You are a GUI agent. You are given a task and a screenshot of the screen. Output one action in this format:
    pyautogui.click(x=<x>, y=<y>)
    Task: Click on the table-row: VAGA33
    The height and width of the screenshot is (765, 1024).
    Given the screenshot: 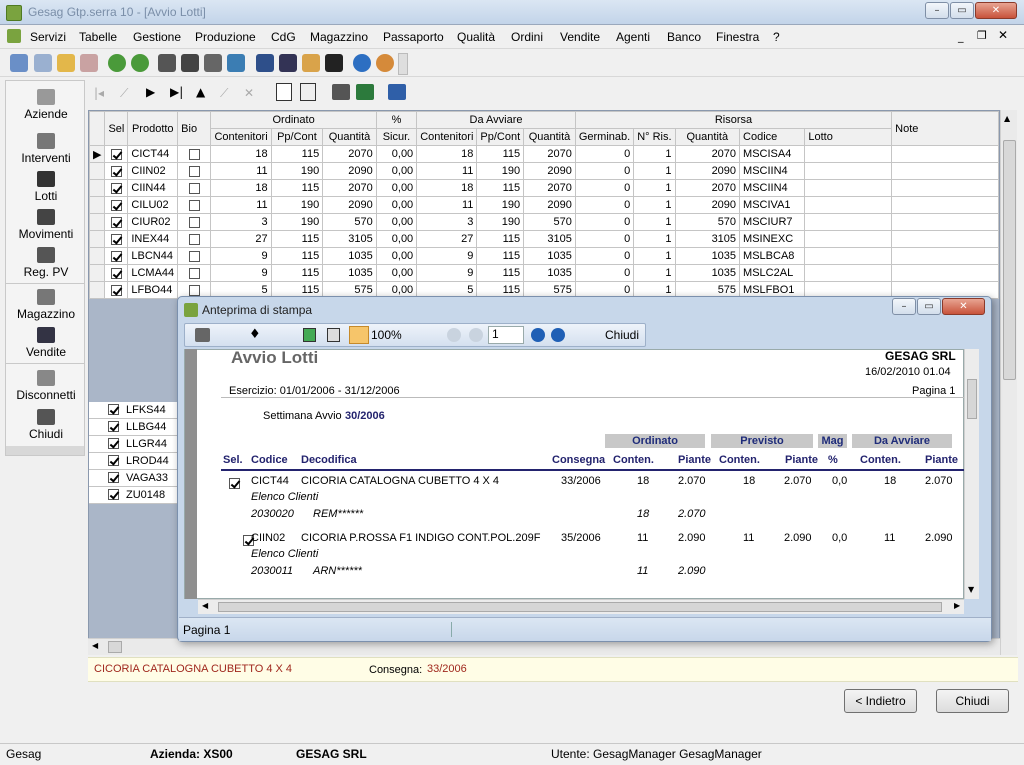 What is the action you would take?
    pyautogui.click(x=134, y=478)
    